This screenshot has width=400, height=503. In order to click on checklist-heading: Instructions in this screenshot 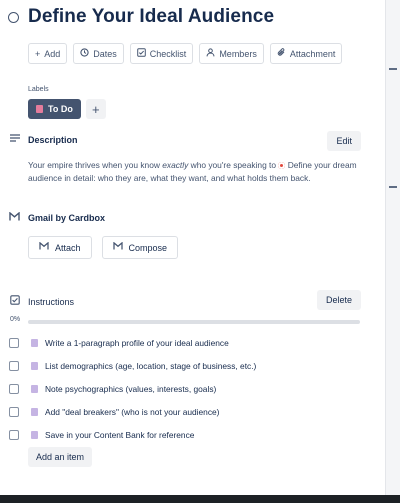, I will do `click(41, 301)`.